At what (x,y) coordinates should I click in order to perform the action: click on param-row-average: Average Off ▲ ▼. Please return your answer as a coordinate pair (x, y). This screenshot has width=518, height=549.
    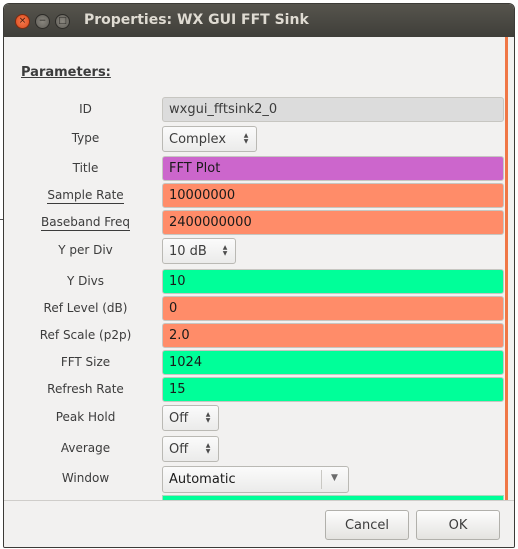
    Looking at the image, I should click on (258, 449).